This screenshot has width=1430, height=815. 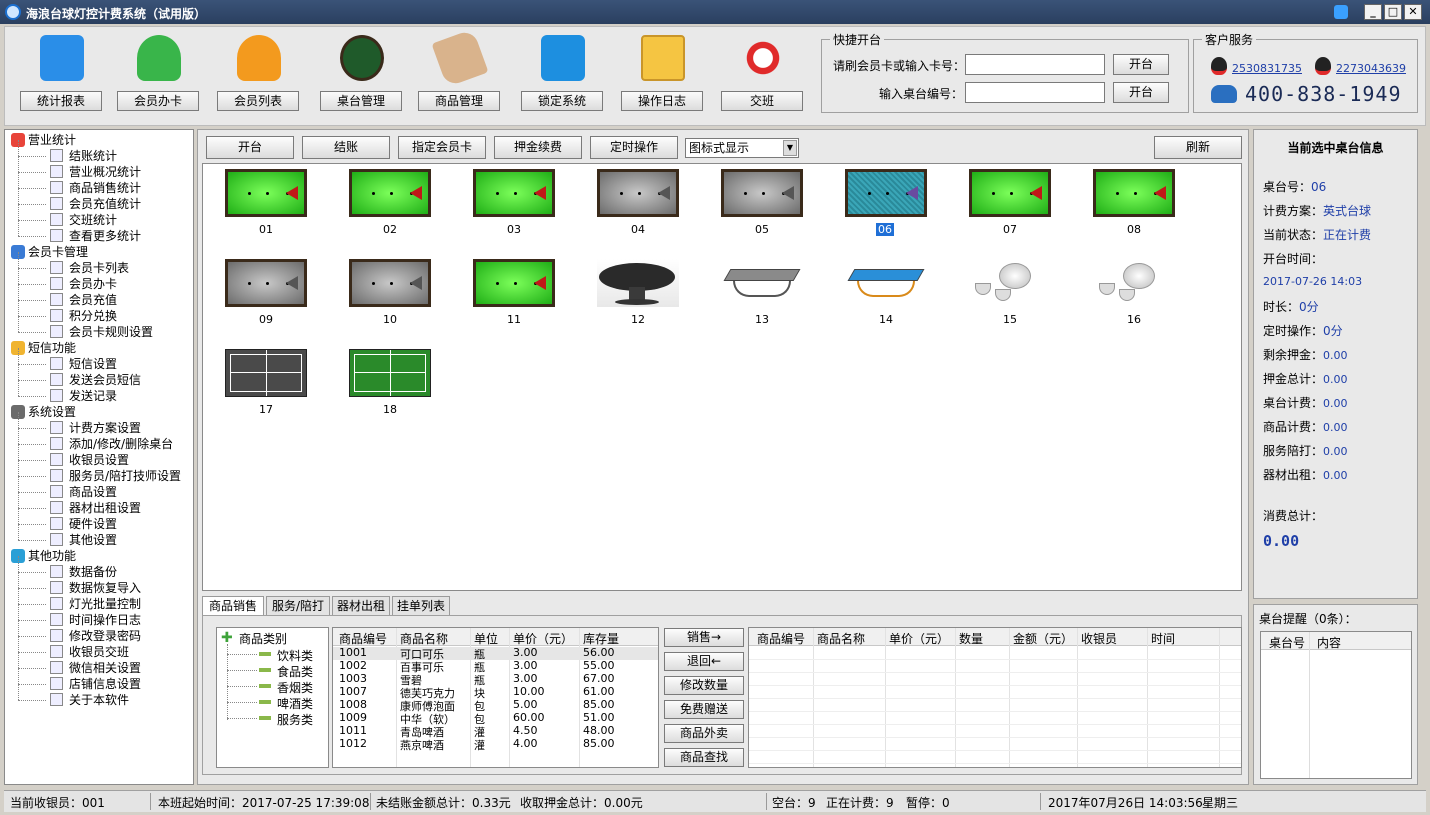 What do you see at coordinates (390, 203) in the screenshot?
I see `table-card: 02` at bounding box center [390, 203].